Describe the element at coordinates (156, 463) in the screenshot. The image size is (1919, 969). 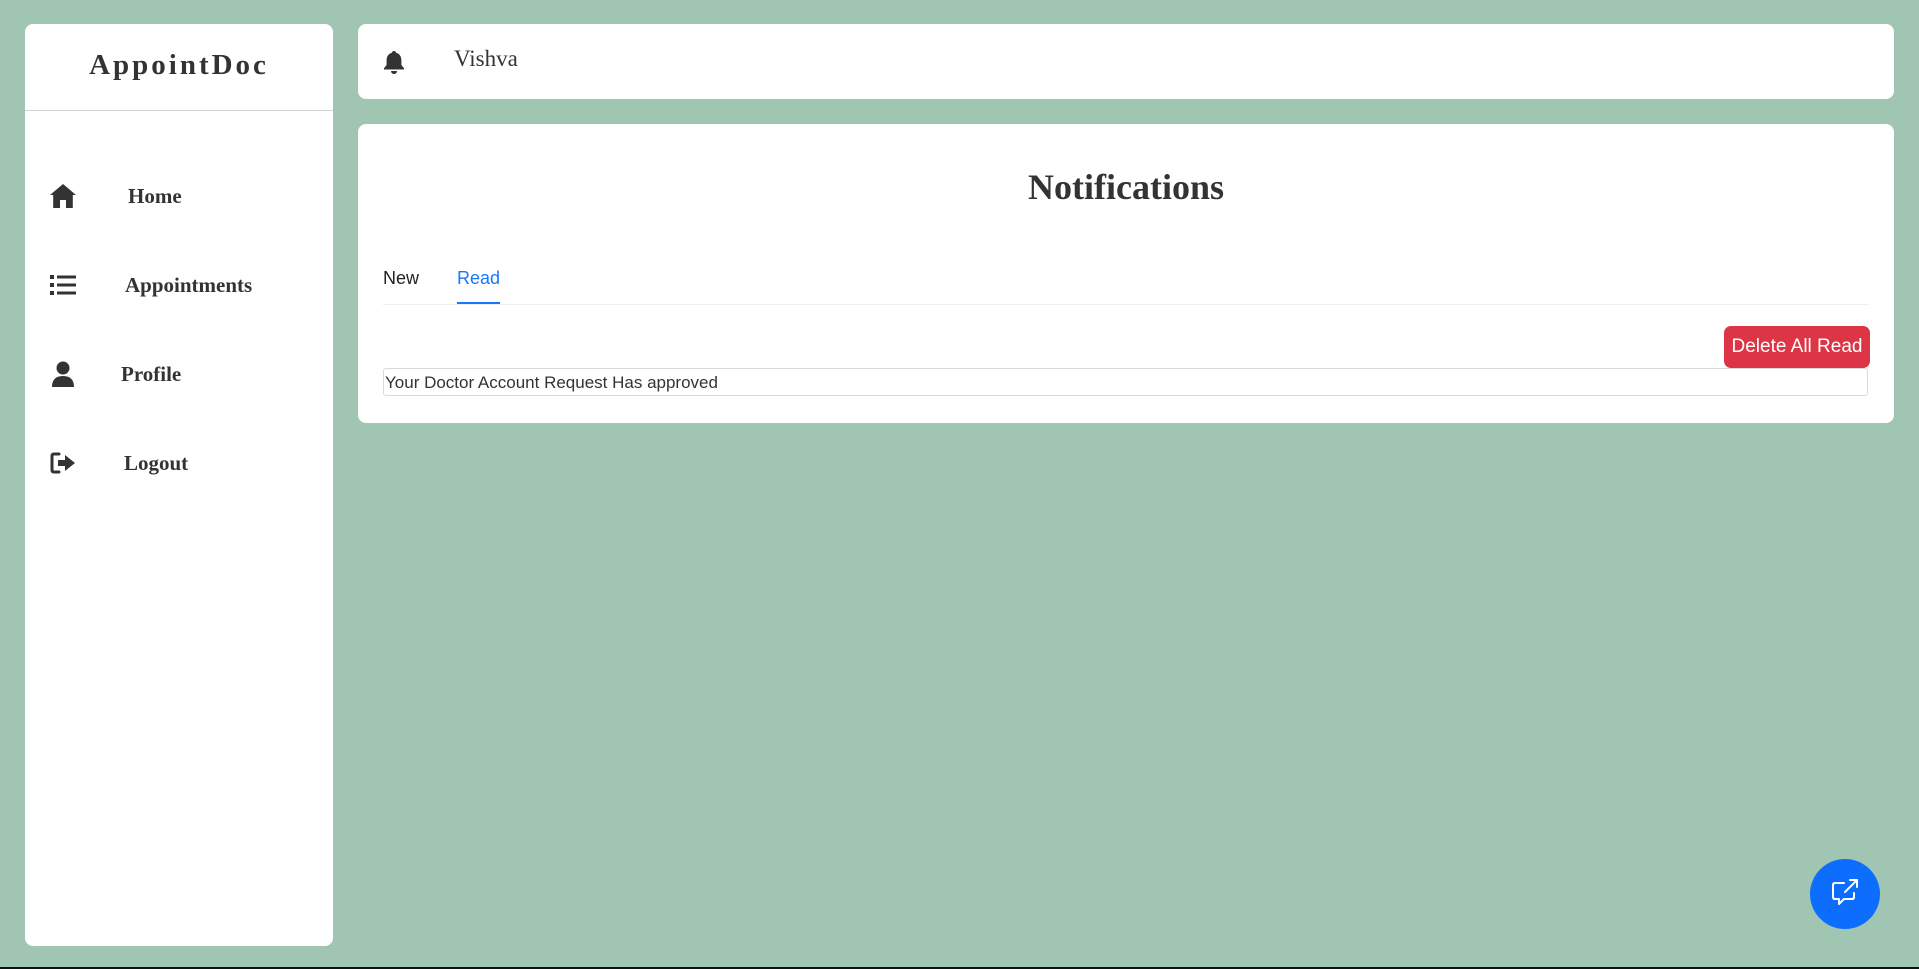
I see `sidebar-item-label: Logout` at that location.